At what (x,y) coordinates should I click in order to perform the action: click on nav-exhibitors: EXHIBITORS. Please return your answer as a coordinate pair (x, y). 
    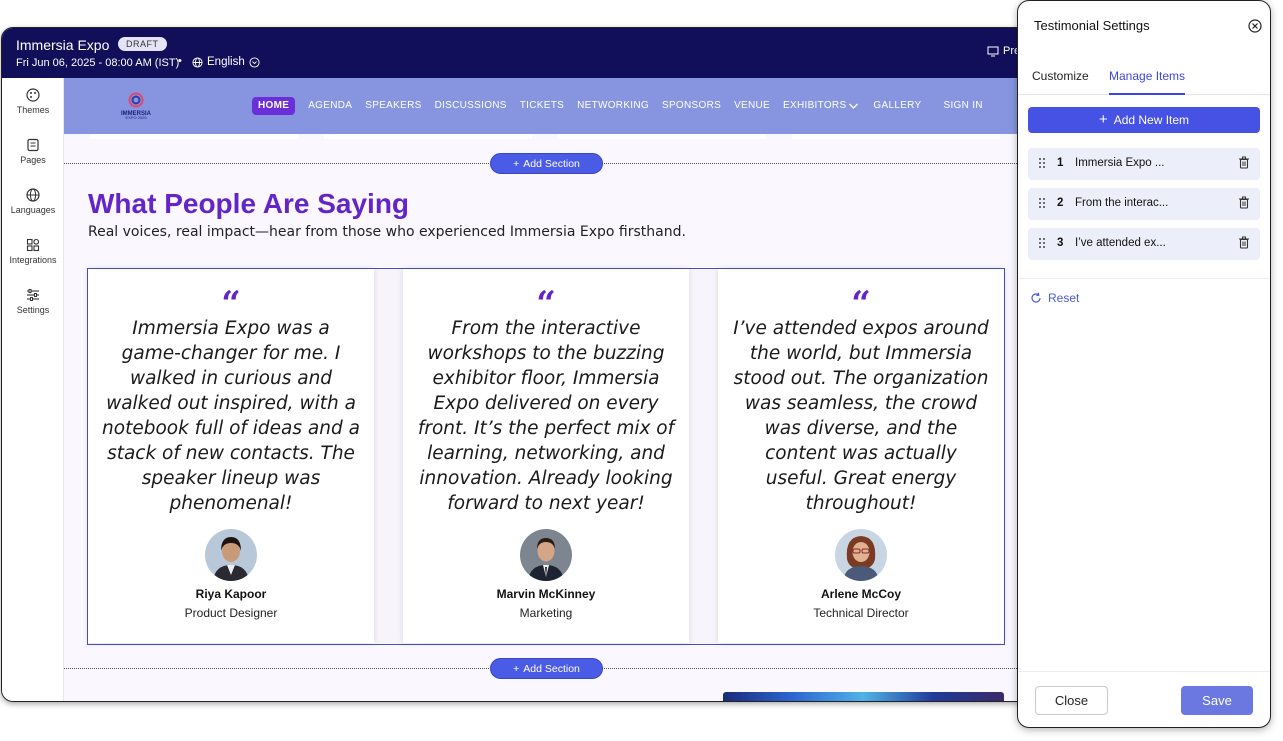
    Looking at the image, I should click on (814, 106).